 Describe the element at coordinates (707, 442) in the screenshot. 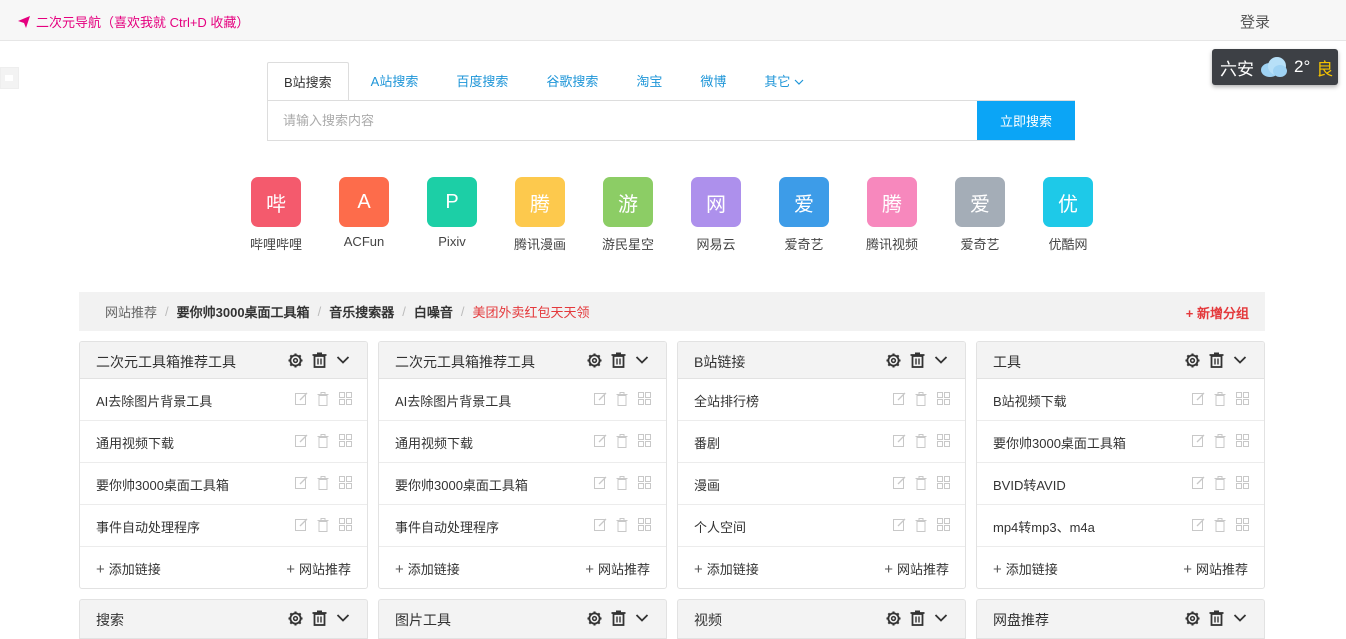

I see `link-label: 番剧` at that location.